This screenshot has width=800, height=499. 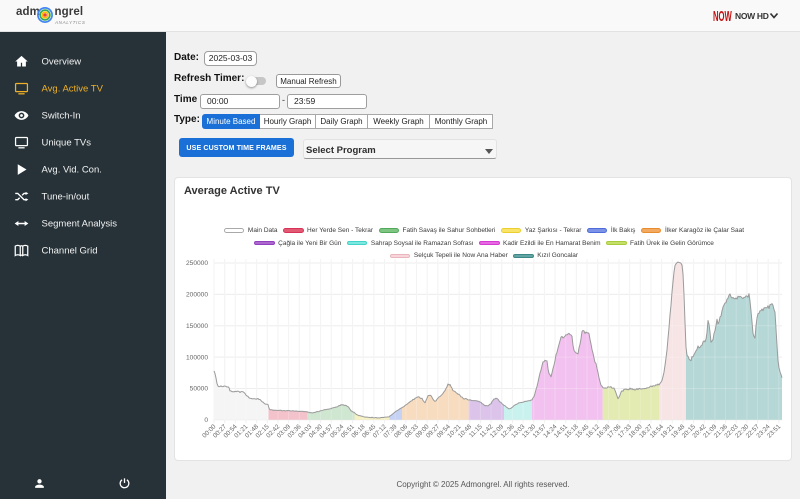 What do you see at coordinates (197, 357) in the screenshot?
I see `svg-text: 100000` at bounding box center [197, 357].